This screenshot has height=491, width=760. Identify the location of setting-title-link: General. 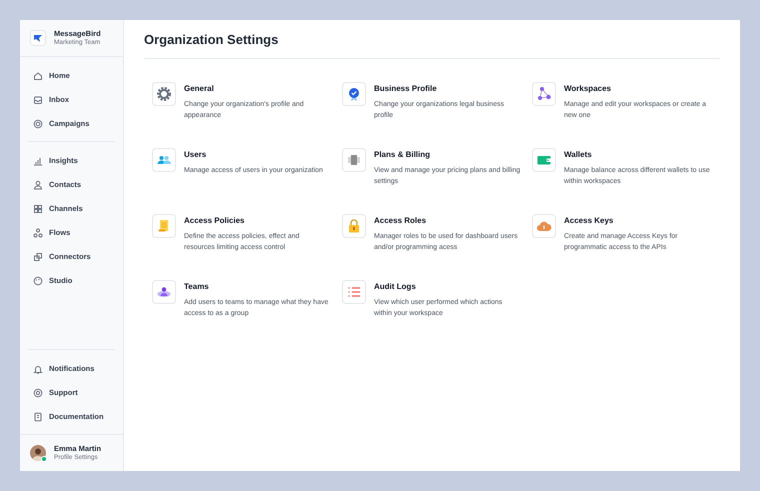
(258, 88).